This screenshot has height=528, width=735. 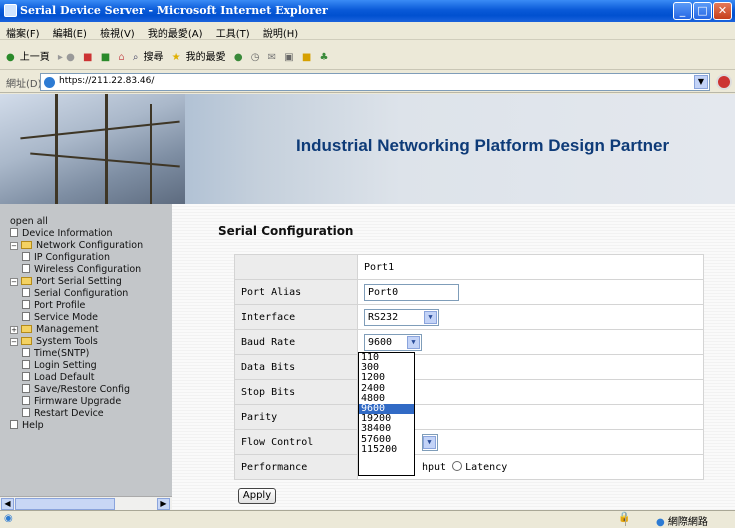 I want to click on sidebar-item-save-restore-config: Save/Restore Config, so click(x=76, y=389).